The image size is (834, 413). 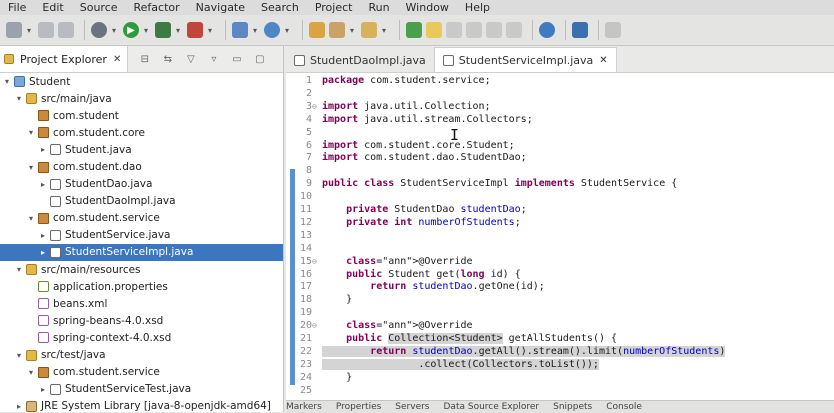 I want to click on tree-item: ▾ src/main/java, so click(x=141, y=98).